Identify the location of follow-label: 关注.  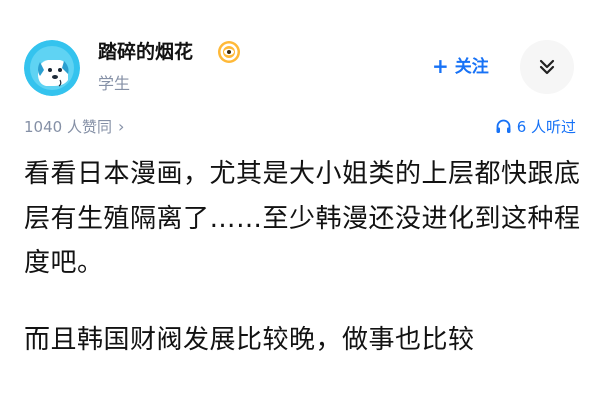
(471, 67).